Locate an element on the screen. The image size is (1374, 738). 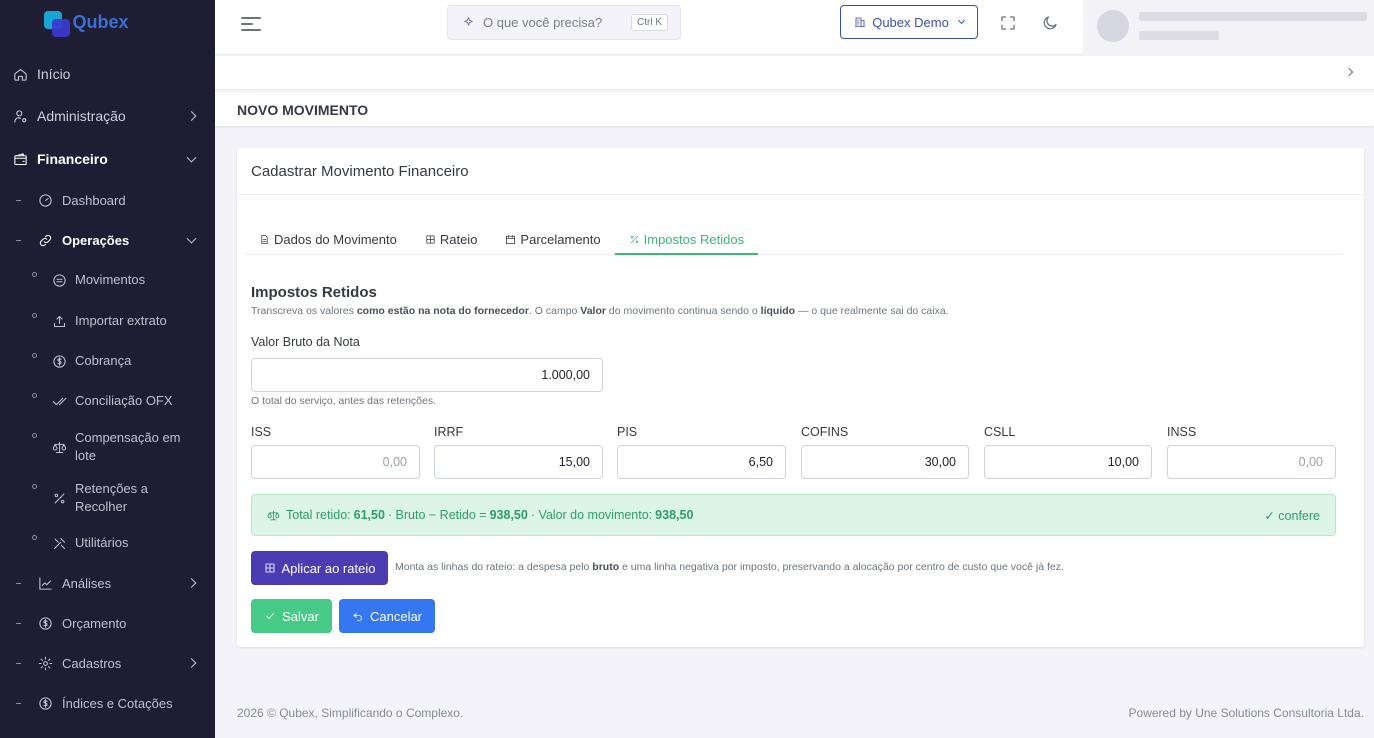
save-button: Salvar is located at coordinates (291, 616).